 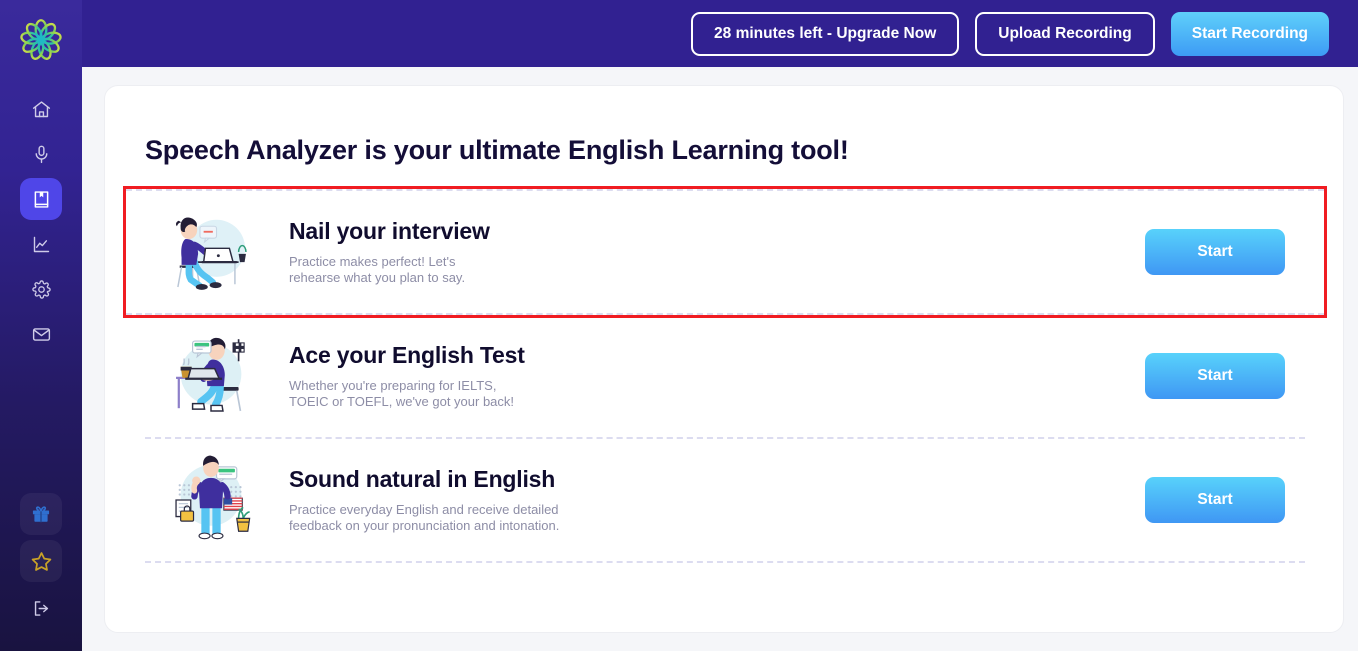 I want to click on logout-icon, so click(x=41, y=608).